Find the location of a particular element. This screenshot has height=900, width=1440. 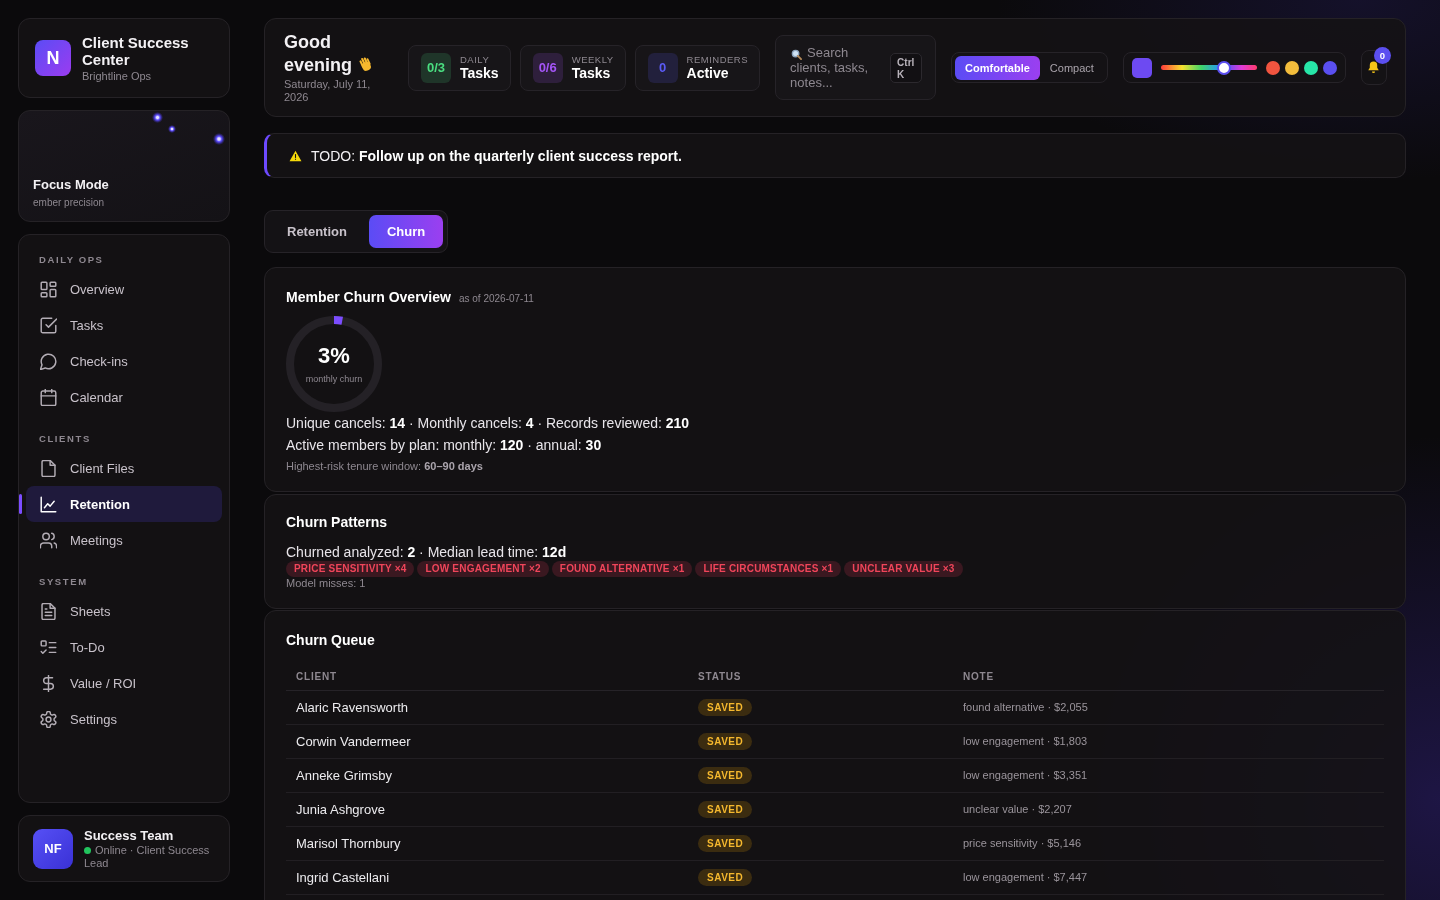

density-option: Comfortable is located at coordinates (997, 67).